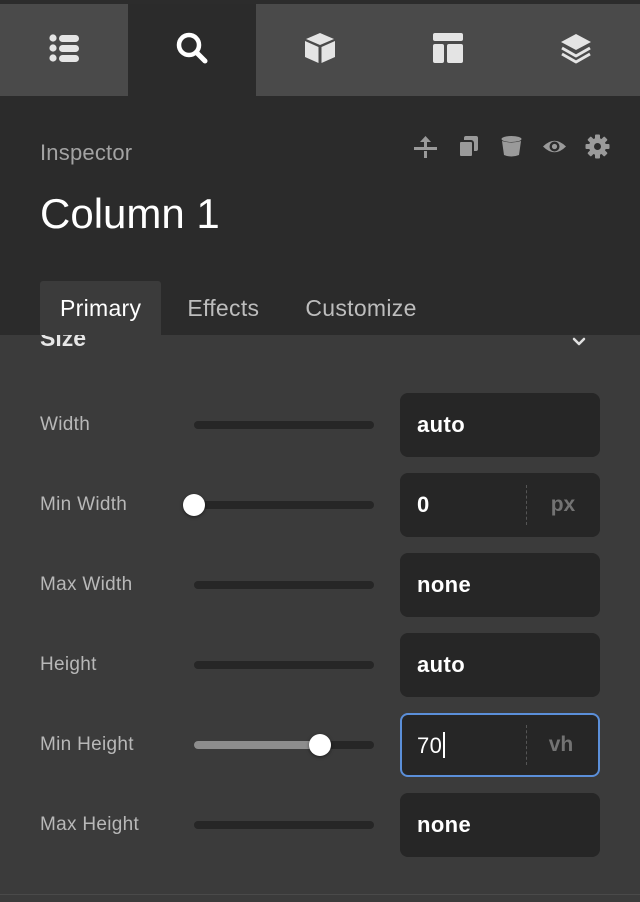 The width and height of the screenshot is (640, 902). Describe the element at coordinates (357, 308) in the screenshot. I see `tab-customize: Customize` at that location.